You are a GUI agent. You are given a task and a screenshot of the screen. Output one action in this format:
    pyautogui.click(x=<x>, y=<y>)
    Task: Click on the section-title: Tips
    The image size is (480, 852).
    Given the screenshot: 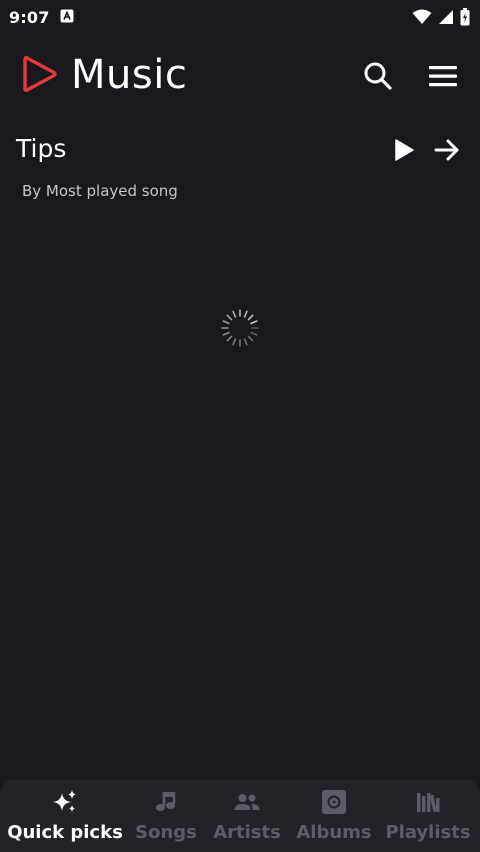 What is the action you would take?
    pyautogui.click(x=41, y=148)
    